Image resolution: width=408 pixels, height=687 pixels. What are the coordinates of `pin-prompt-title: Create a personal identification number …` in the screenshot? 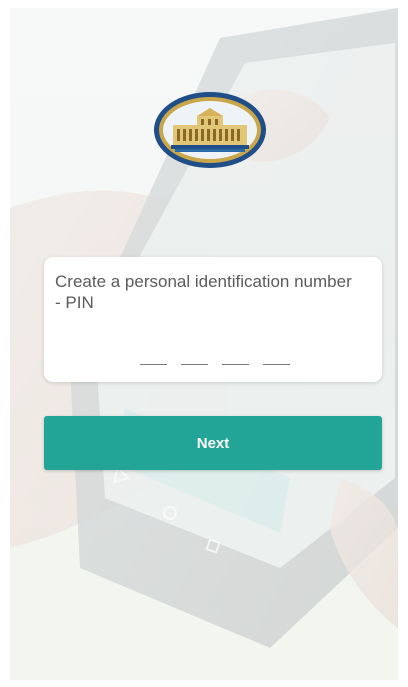 It's located at (203, 292).